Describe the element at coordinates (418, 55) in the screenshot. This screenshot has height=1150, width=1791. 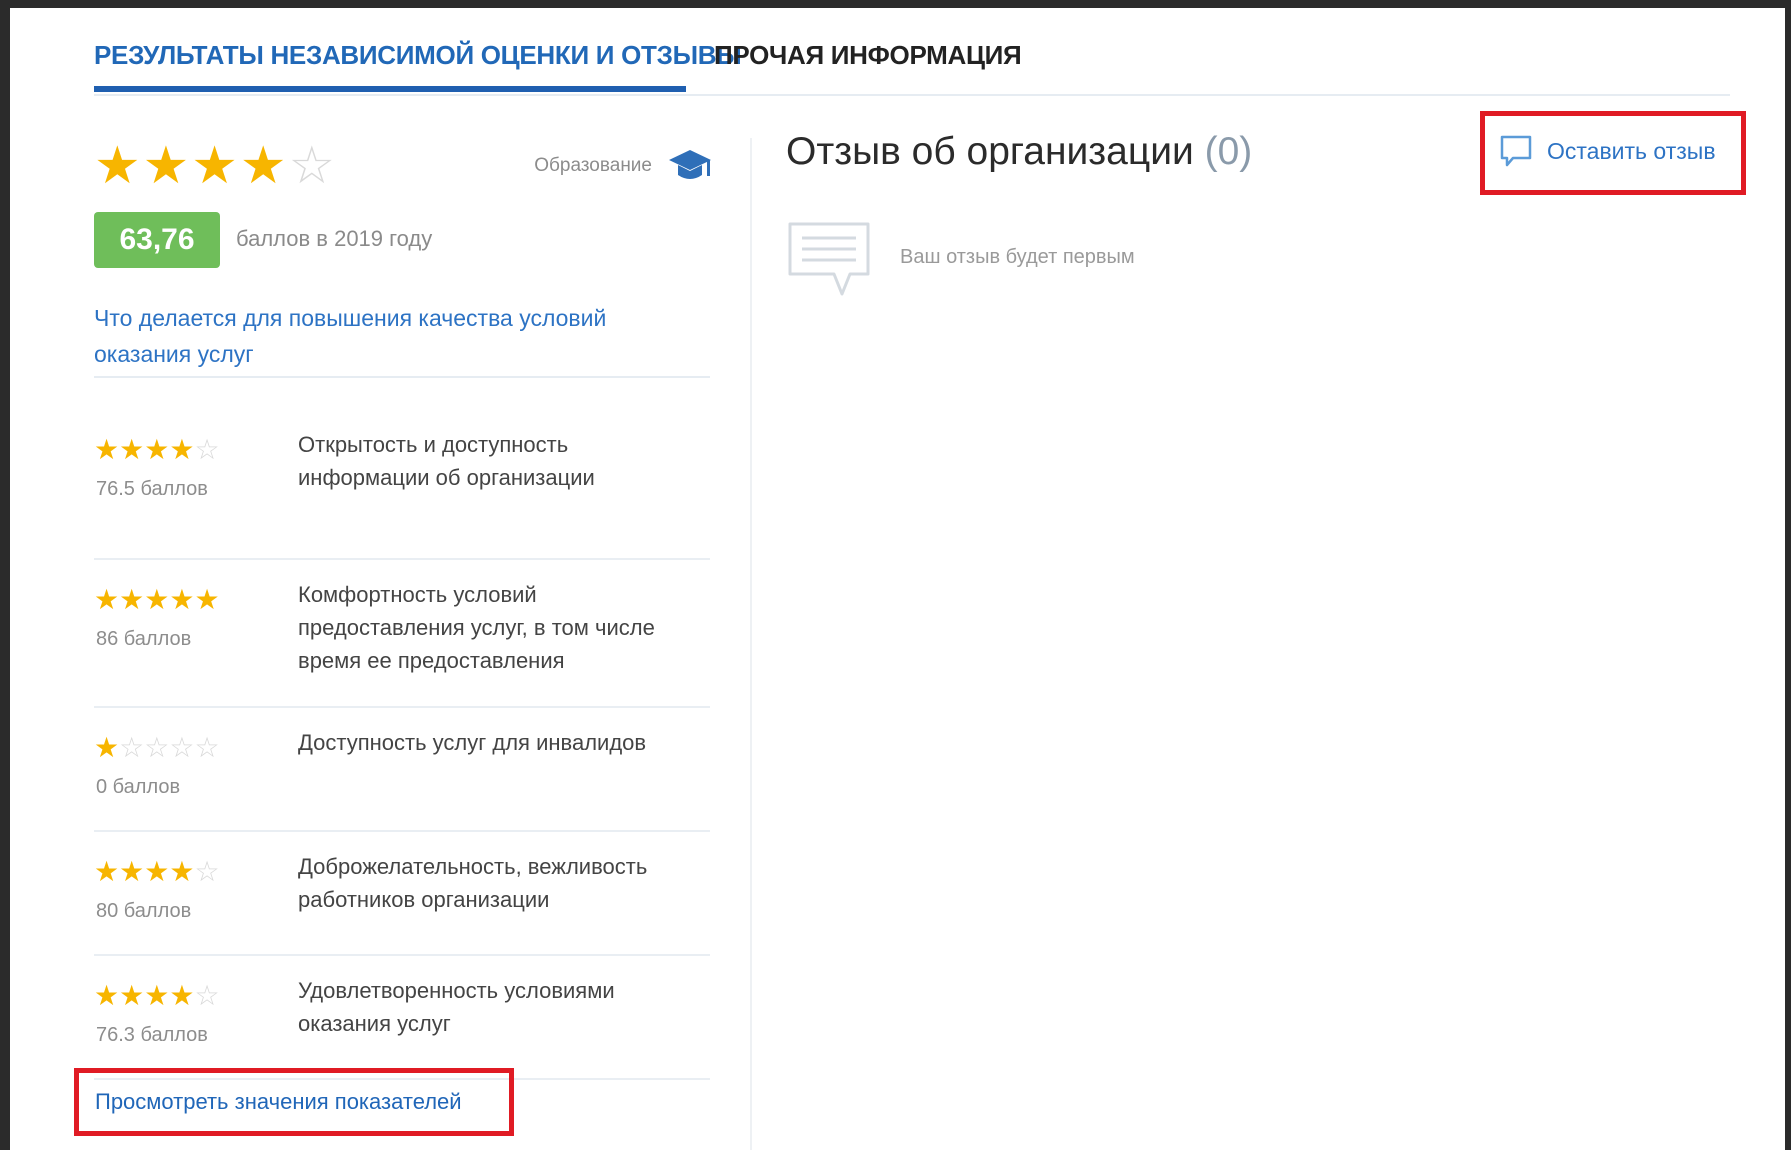
I see `tab-results-reviews: РЕЗУЛЬТАТЫ НЕЗАВИСИМОЙ ОЦЕНКИ И ОТЗЫВЫ` at that location.